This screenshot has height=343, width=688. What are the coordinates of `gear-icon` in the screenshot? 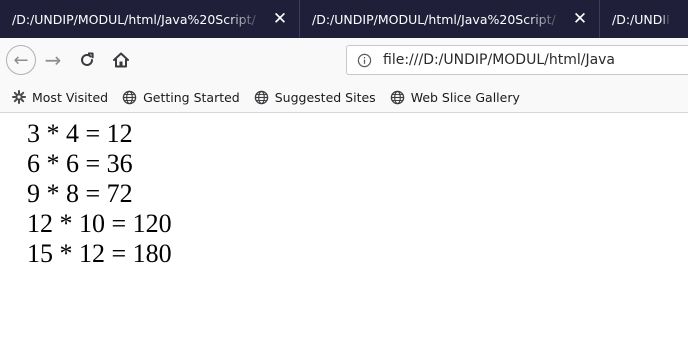 It's located at (19, 97).